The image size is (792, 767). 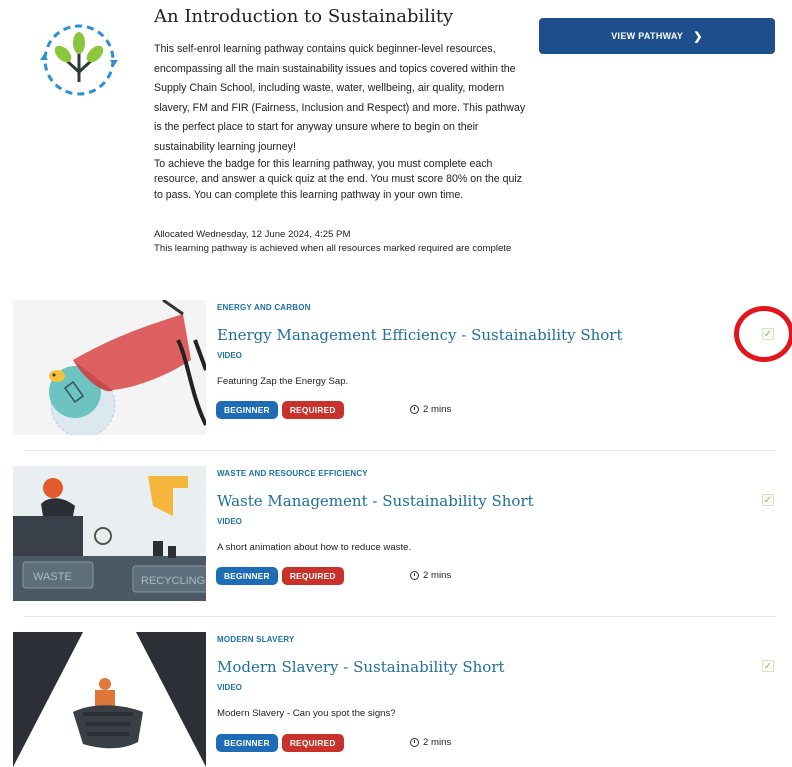 What do you see at coordinates (763, 334) in the screenshot?
I see `annotation-circle` at bounding box center [763, 334].